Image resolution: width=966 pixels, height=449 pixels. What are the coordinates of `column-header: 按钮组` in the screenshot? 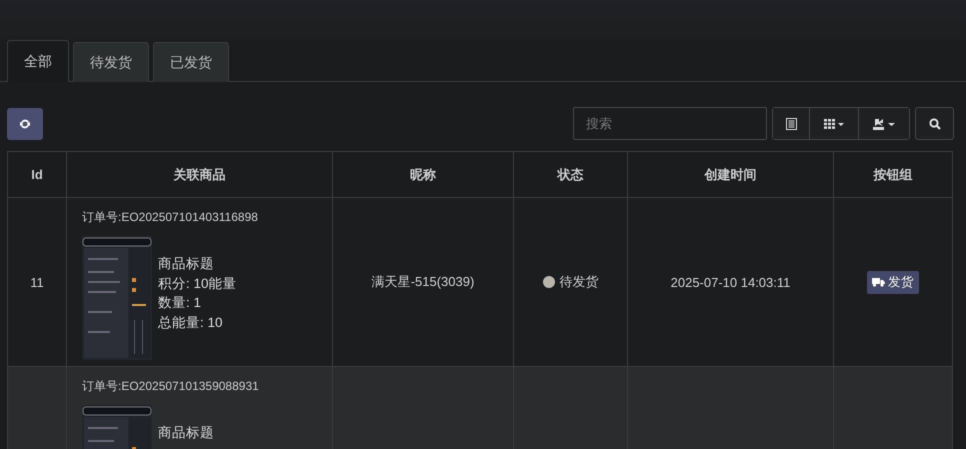 It's located at (893, 175).